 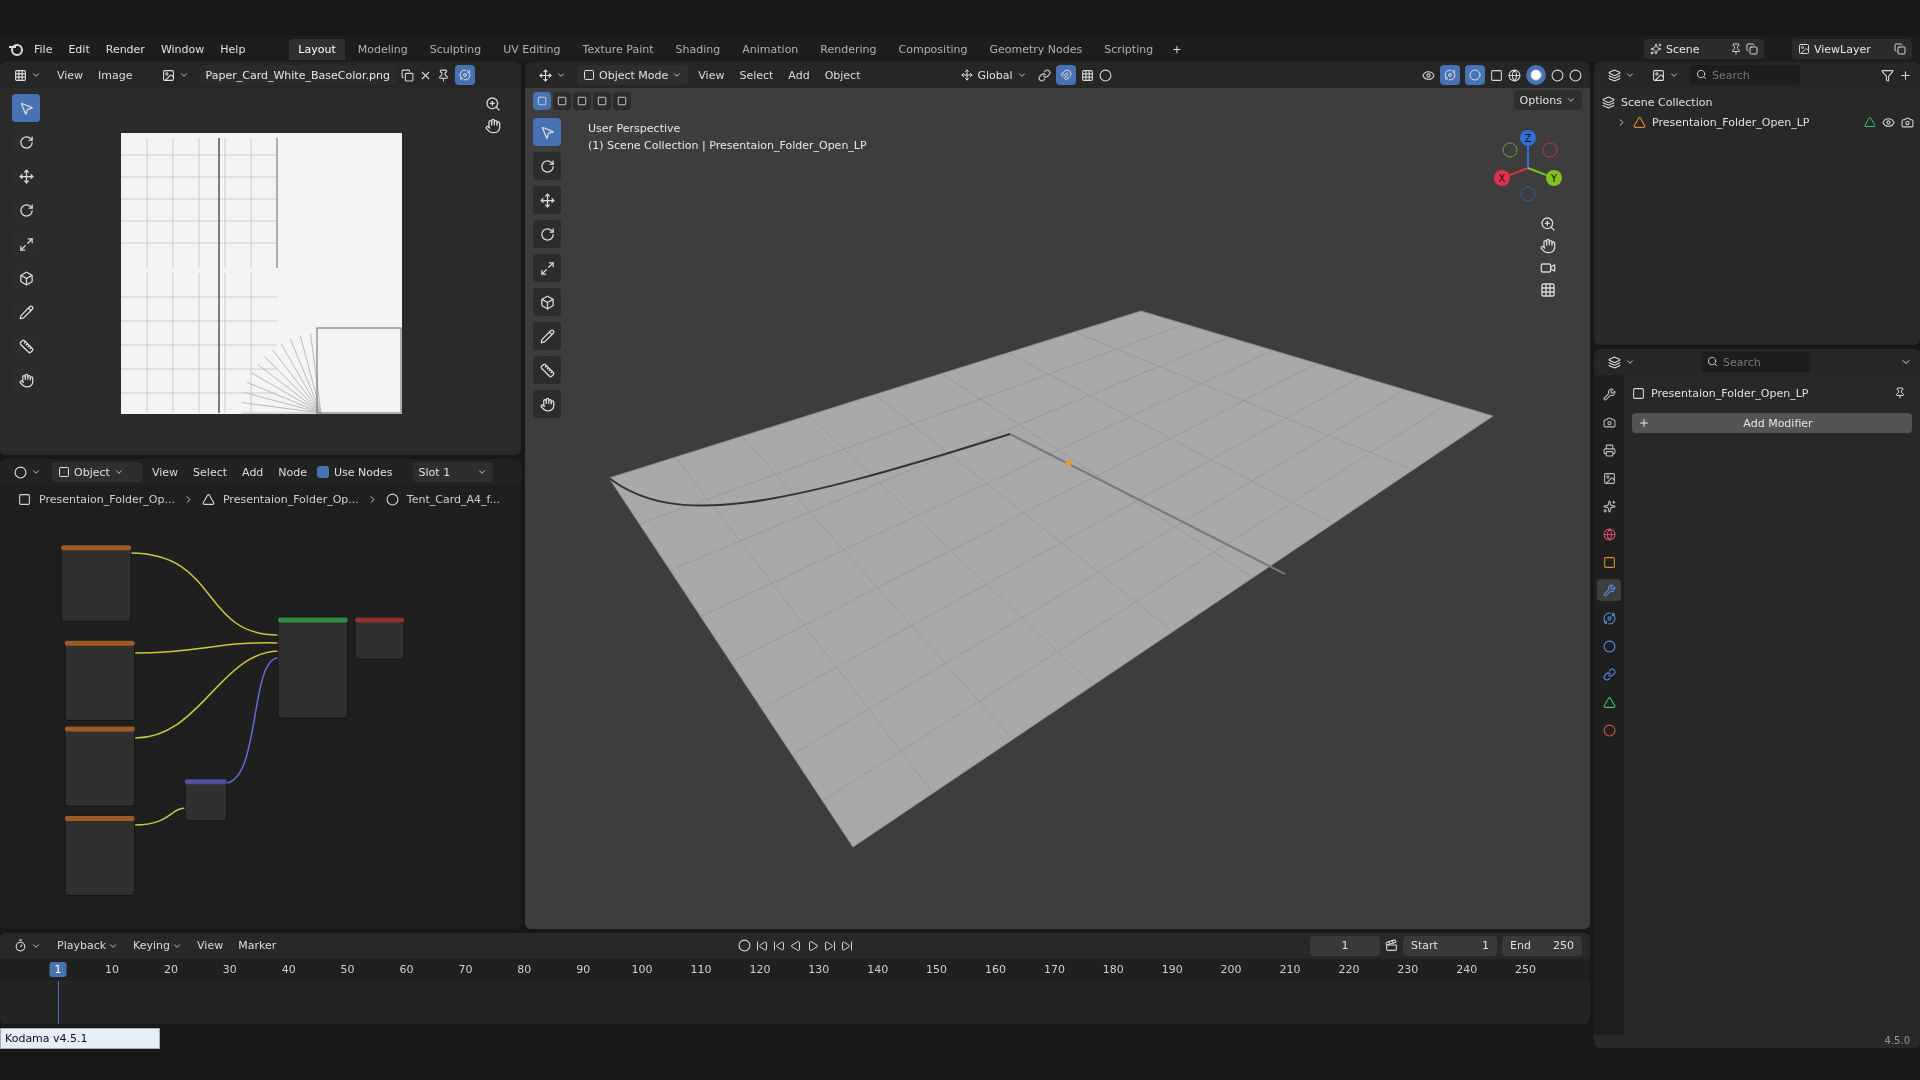 I want to click on app-logo-icon, so click(x=16, y=49).